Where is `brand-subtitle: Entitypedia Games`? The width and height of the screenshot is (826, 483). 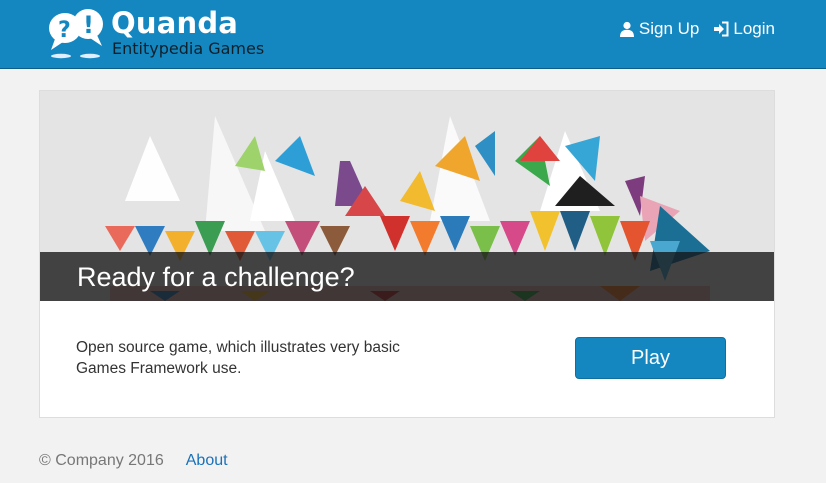
brand-subtitle: Entitypedia Games is located at coordinates (188, 48).